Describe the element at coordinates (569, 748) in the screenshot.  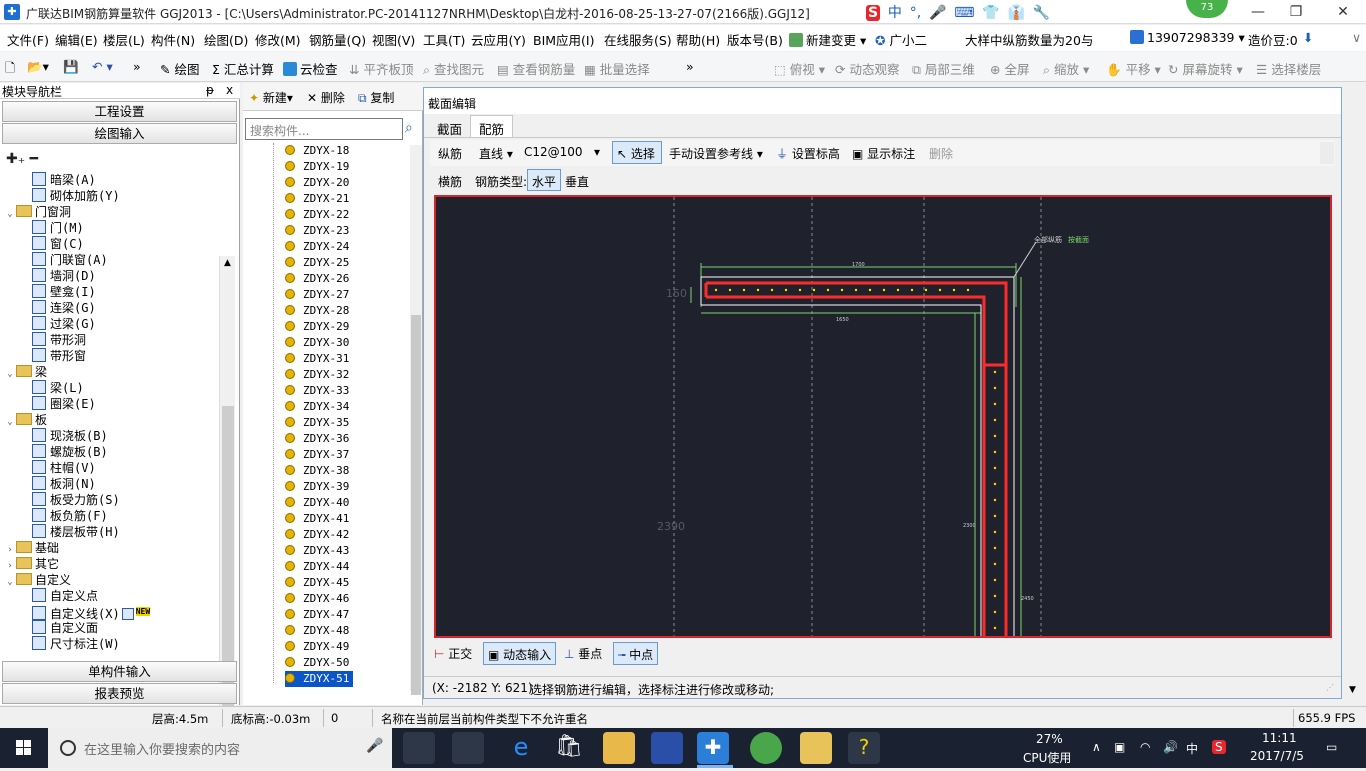
I see `store-icon: 🛍` at that location.